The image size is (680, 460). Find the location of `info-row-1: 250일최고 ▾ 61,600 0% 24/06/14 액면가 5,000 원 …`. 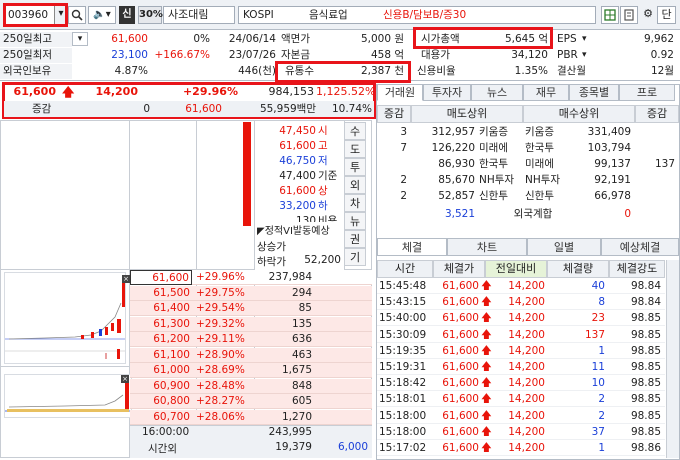

info-row-1: 250일최고 ▾ 61,600 0% 24/06/14 액면가 5,000 원 … is located at coordinates (340, 39).